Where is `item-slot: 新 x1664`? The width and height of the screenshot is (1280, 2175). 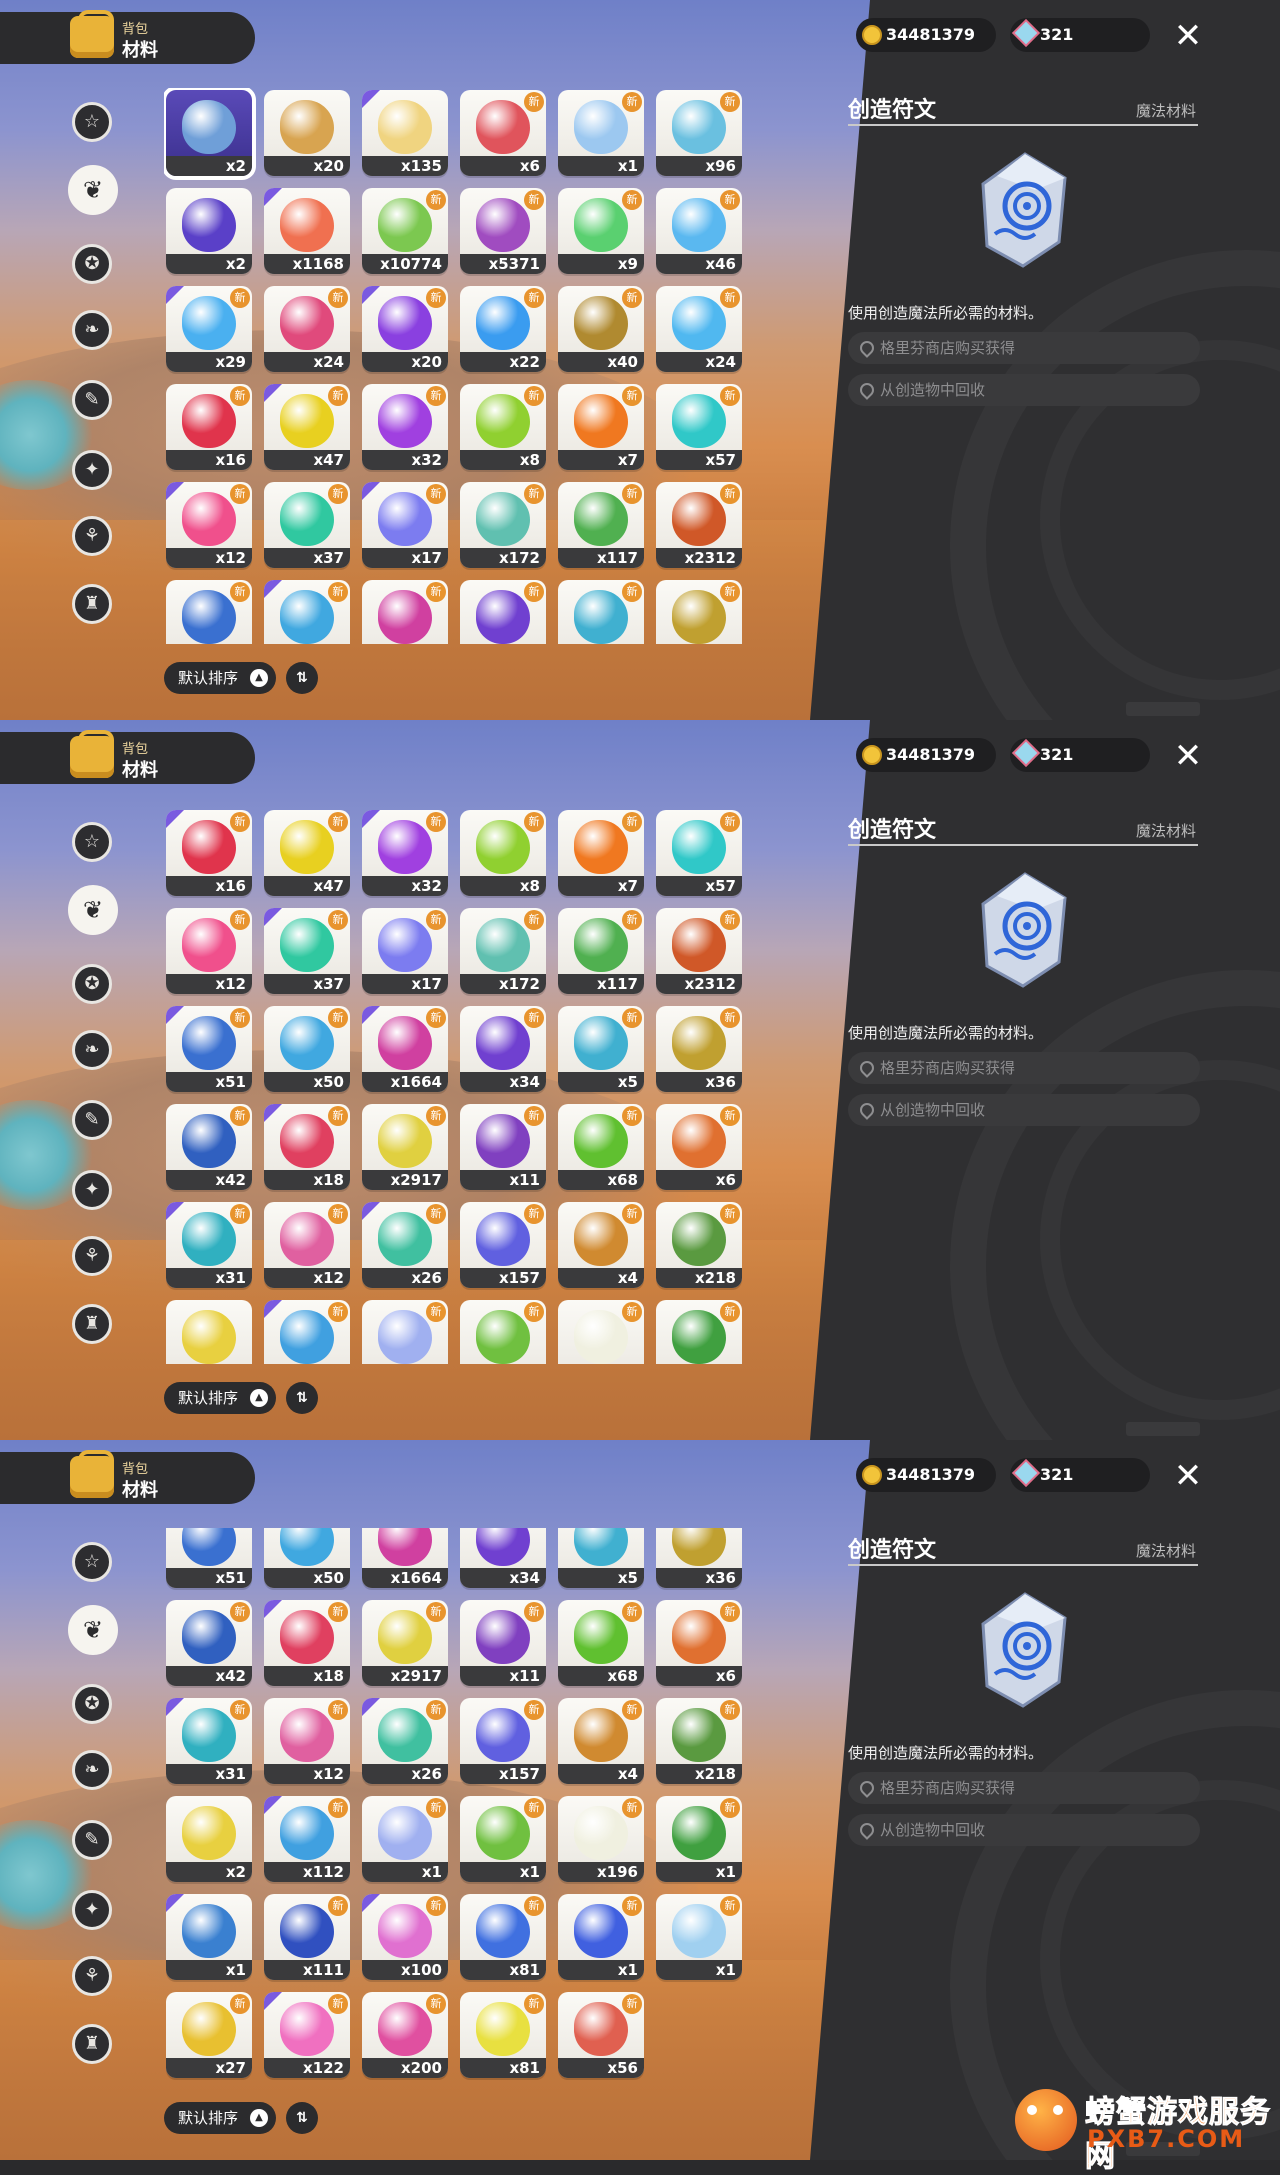 item-slot: 新 x1664 is located at coordinates (405, 1049).